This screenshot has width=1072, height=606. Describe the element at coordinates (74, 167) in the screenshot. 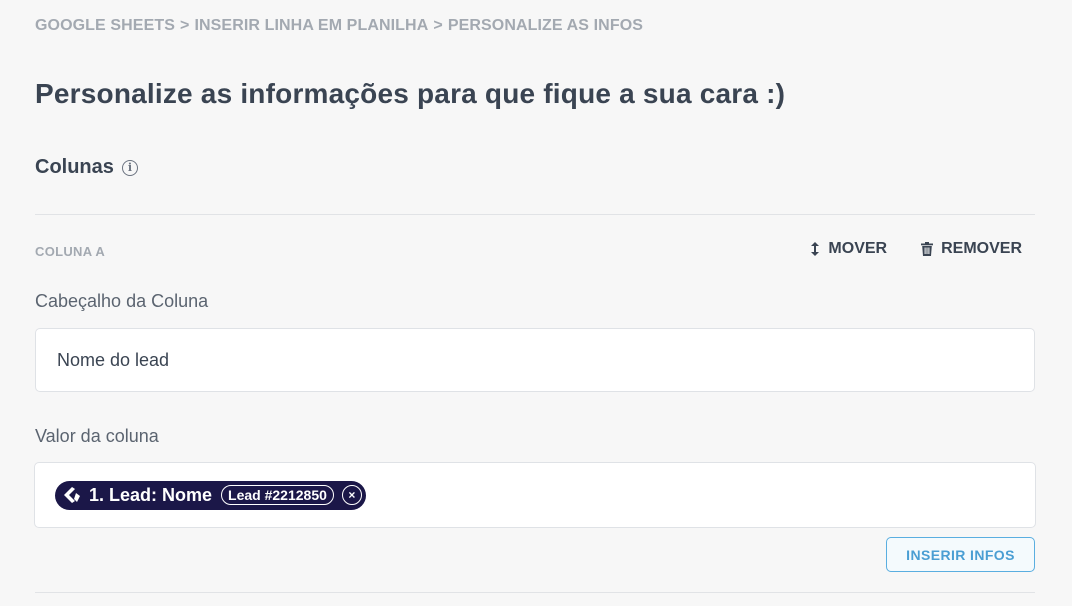

I see `section-title: Colunas` at that location.